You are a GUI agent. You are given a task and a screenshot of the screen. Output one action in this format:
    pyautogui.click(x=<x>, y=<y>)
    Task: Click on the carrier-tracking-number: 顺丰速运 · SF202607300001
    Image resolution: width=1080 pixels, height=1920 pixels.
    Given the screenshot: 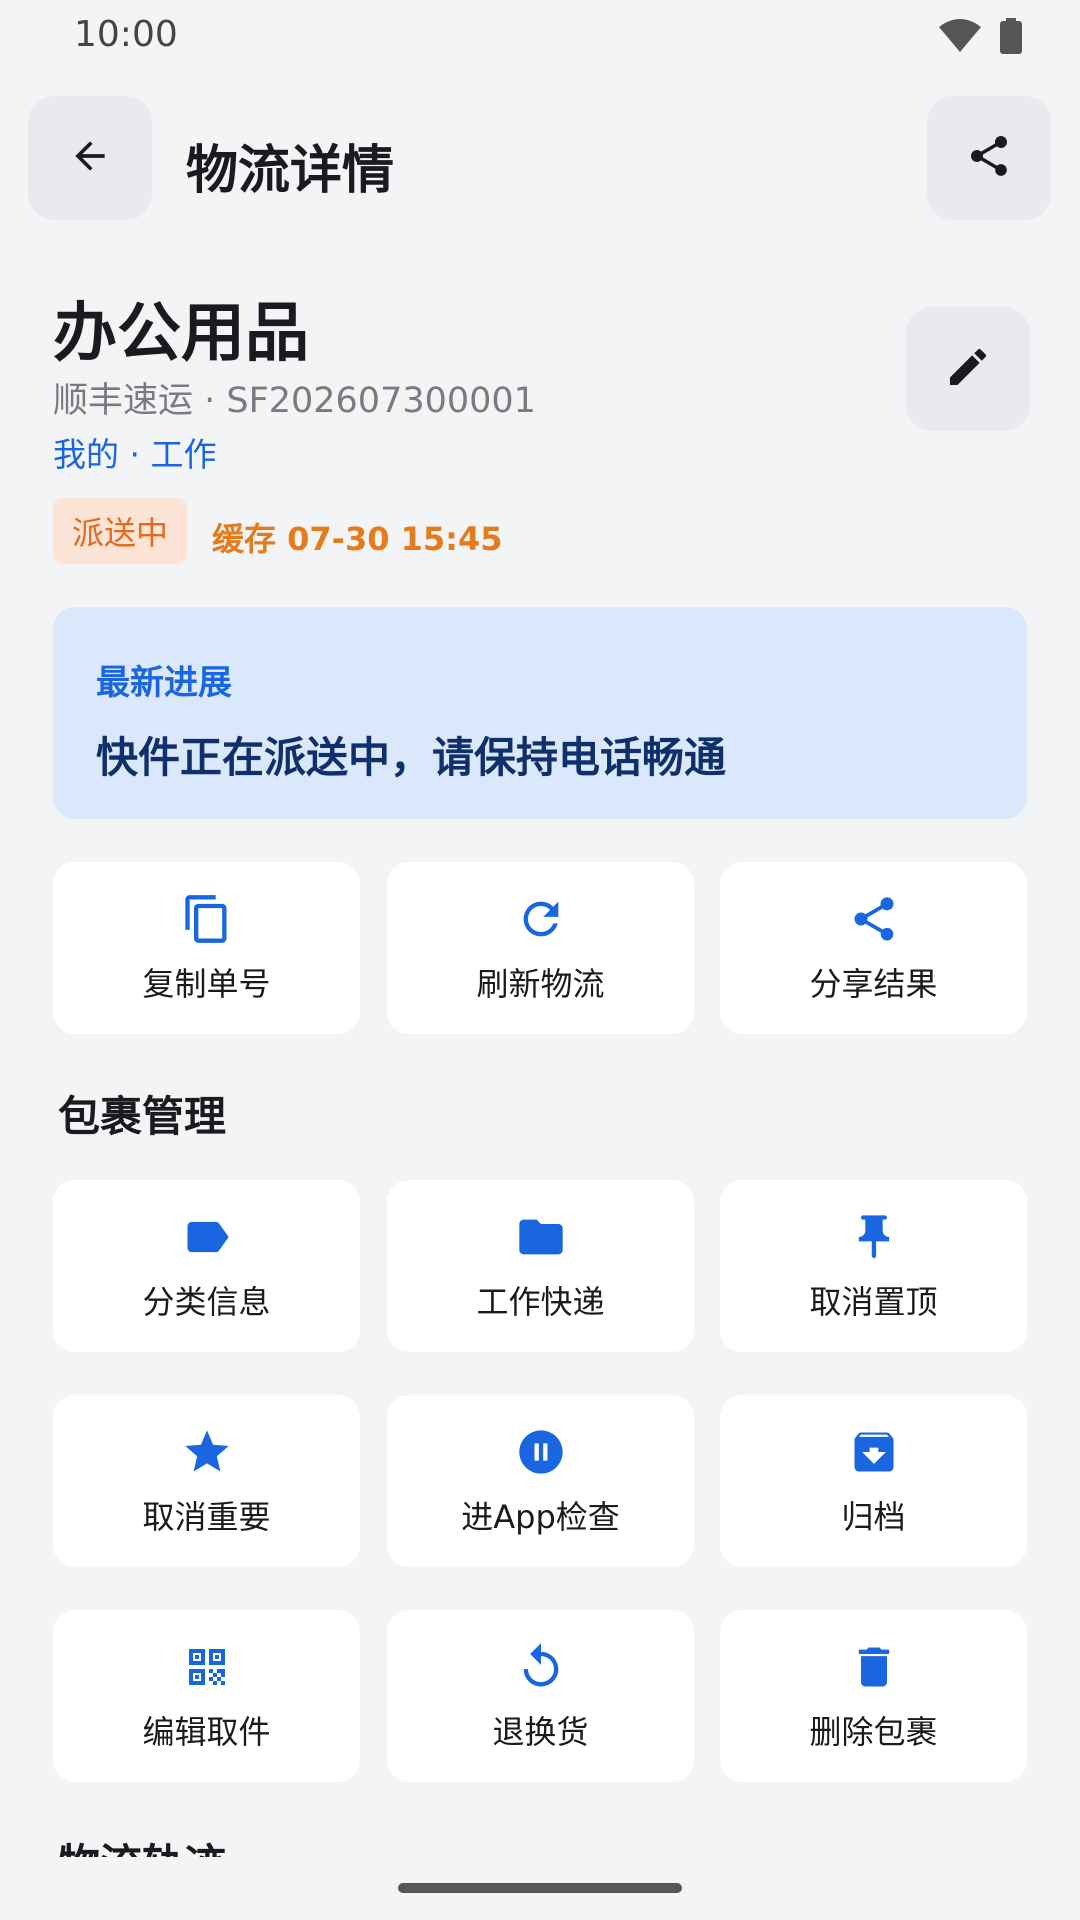 What is the action you would take?
    pyautogui.click(x=294, y=401)
    